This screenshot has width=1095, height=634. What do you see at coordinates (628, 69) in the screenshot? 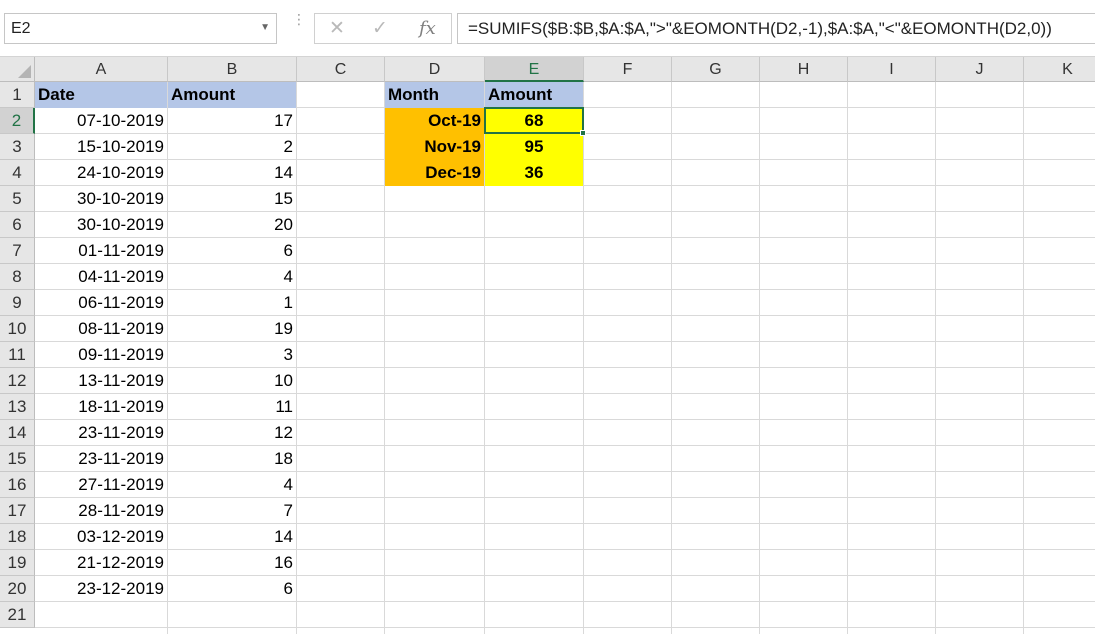
I see `column-header-f: F` at bounding box center [628, 69].